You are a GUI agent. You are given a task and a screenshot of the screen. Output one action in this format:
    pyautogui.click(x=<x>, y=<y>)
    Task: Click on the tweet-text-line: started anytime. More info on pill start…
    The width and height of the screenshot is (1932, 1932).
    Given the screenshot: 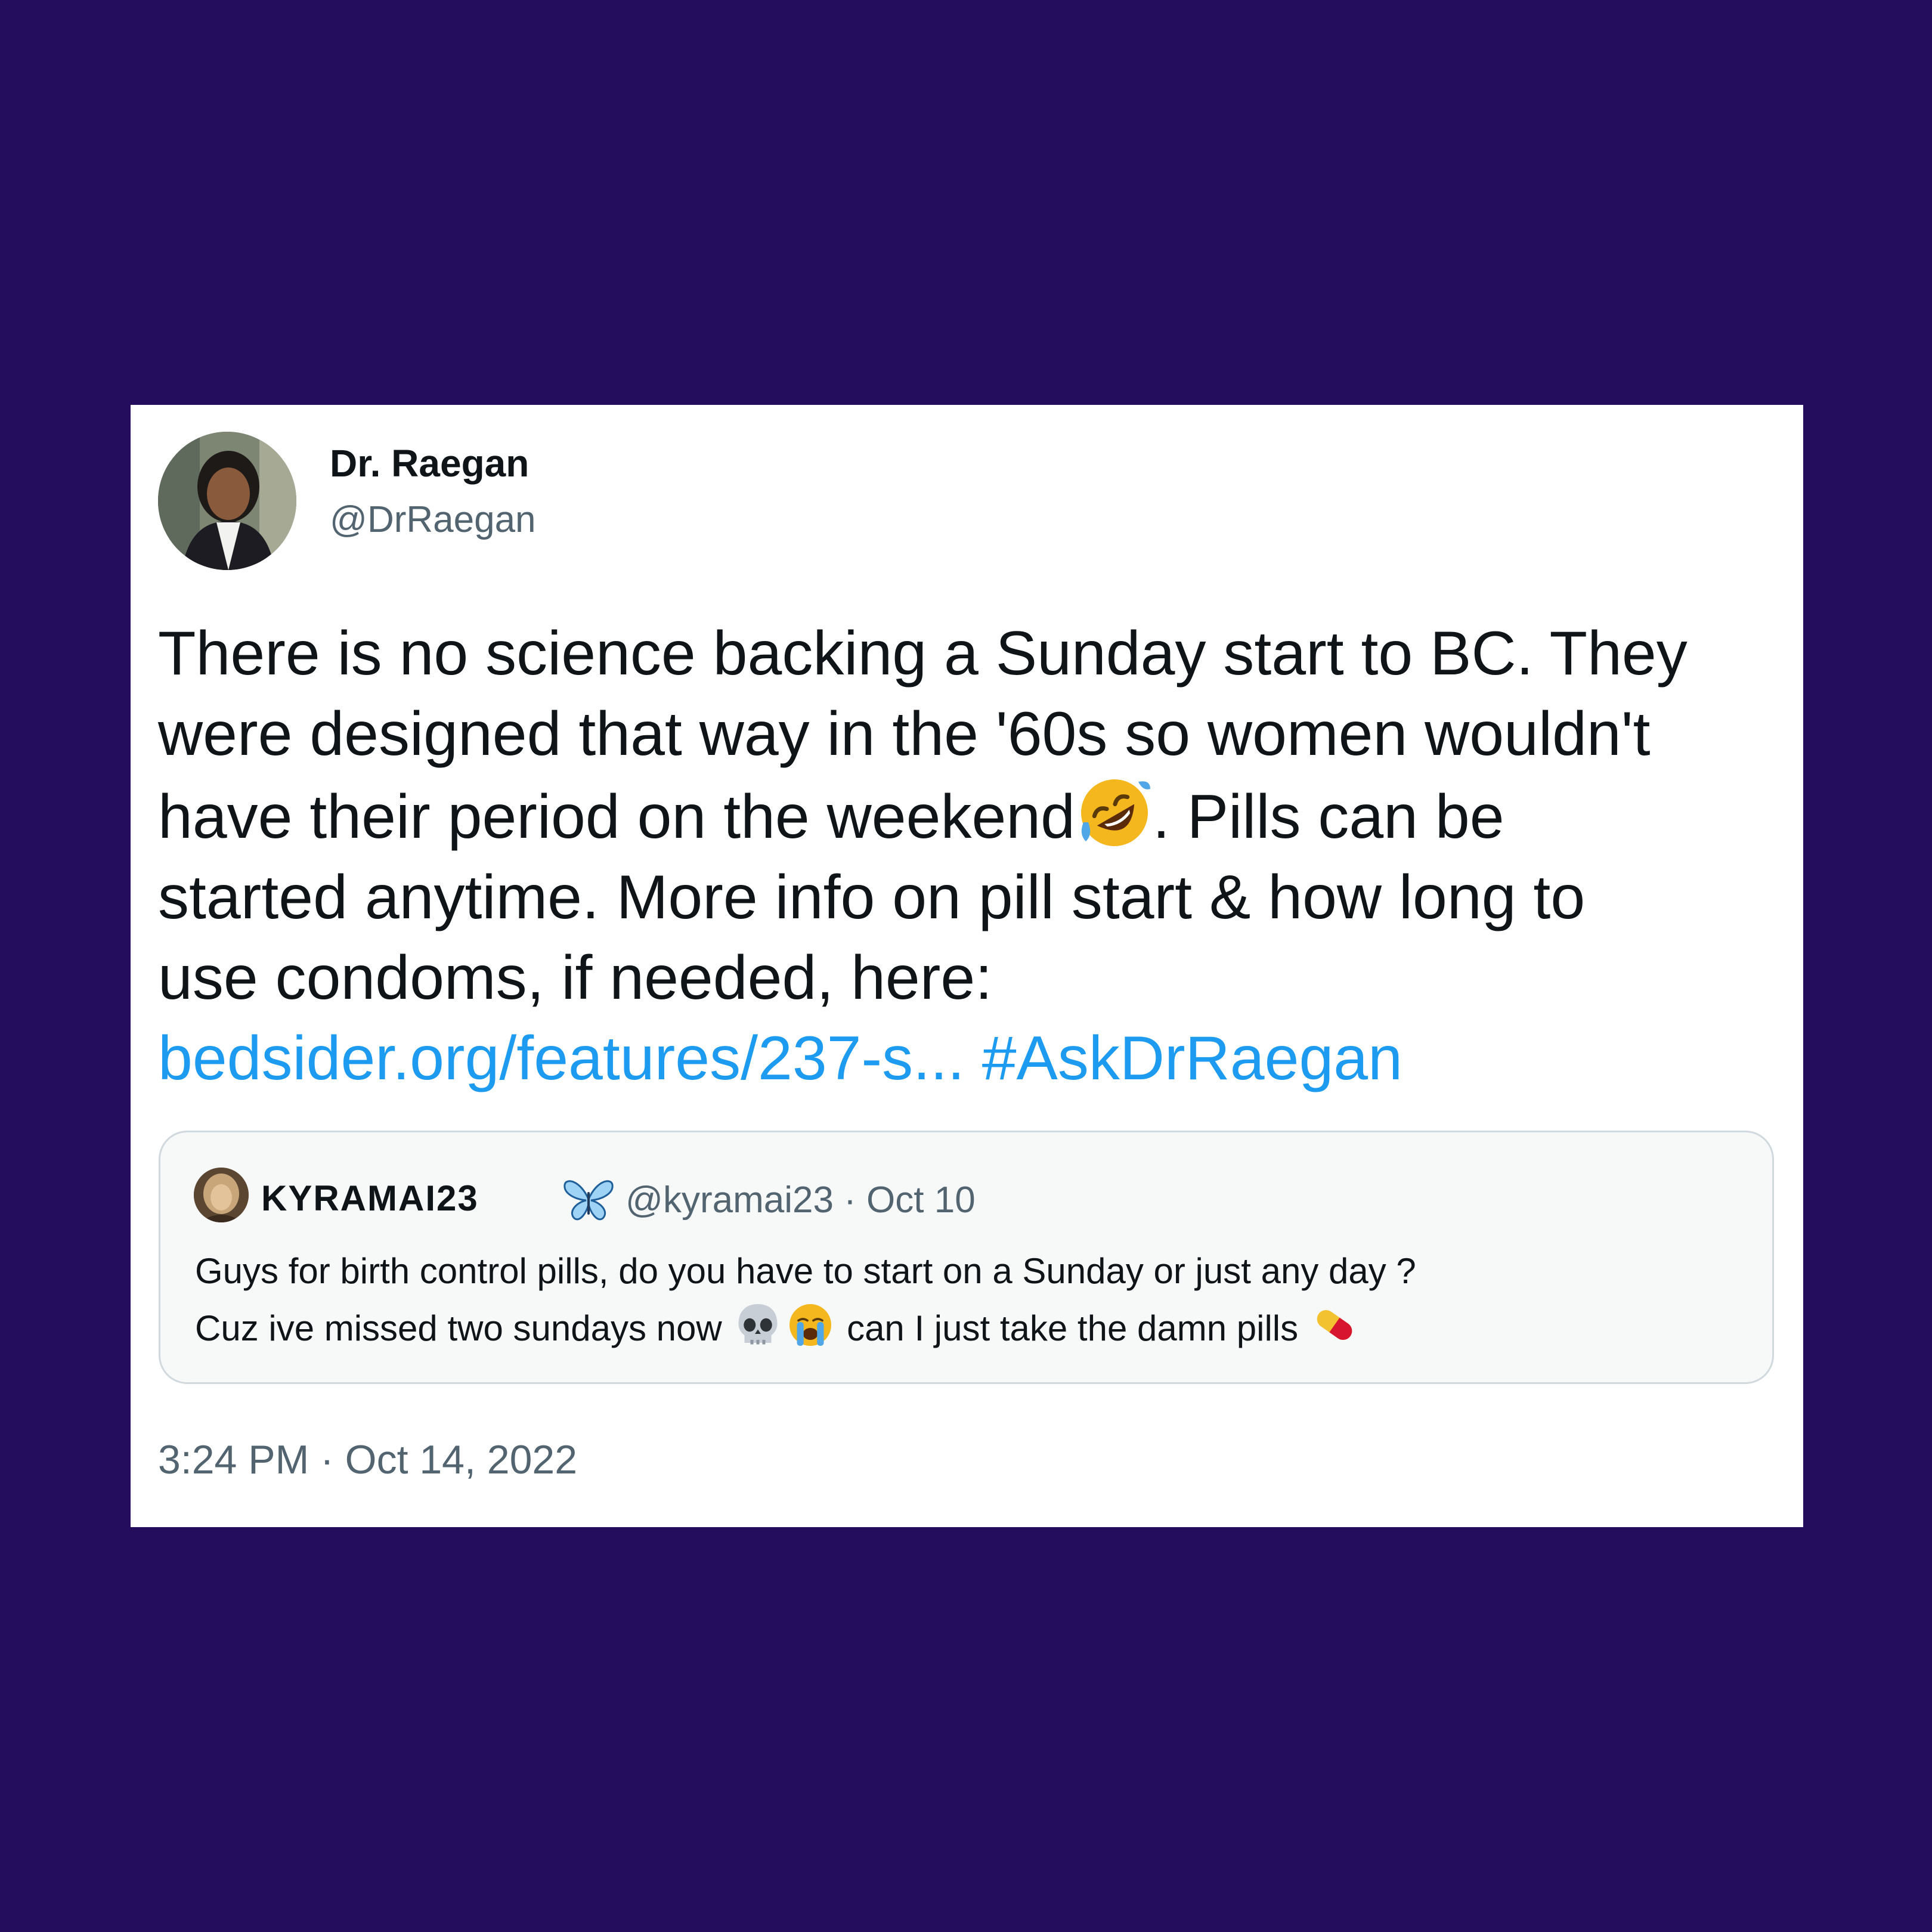 What is the action you would take?
    pyautogui.click(x=872, y=898)
    